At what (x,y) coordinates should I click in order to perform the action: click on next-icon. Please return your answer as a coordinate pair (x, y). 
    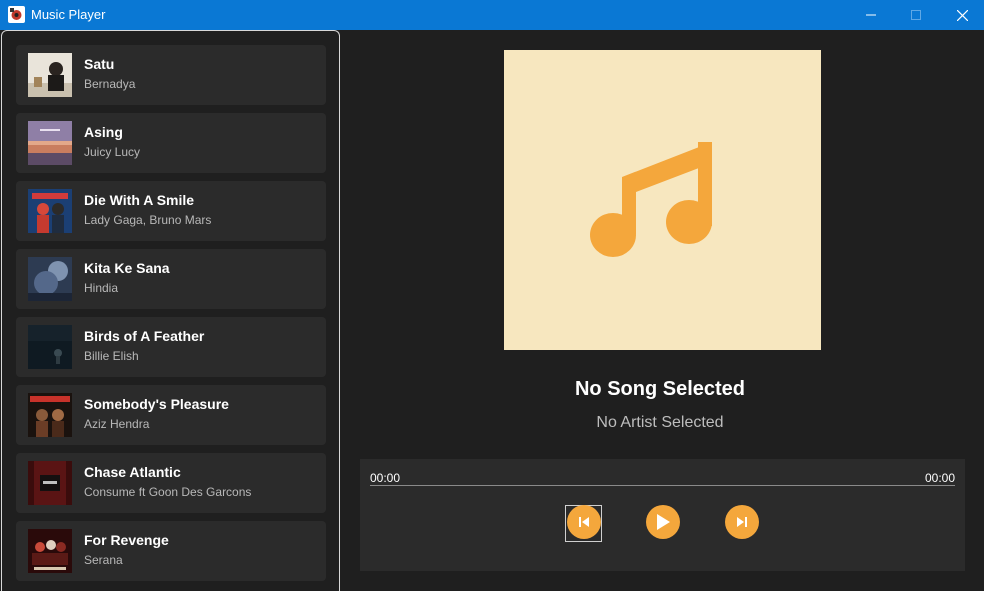
    Looking at the image, I should click on (742, 522).